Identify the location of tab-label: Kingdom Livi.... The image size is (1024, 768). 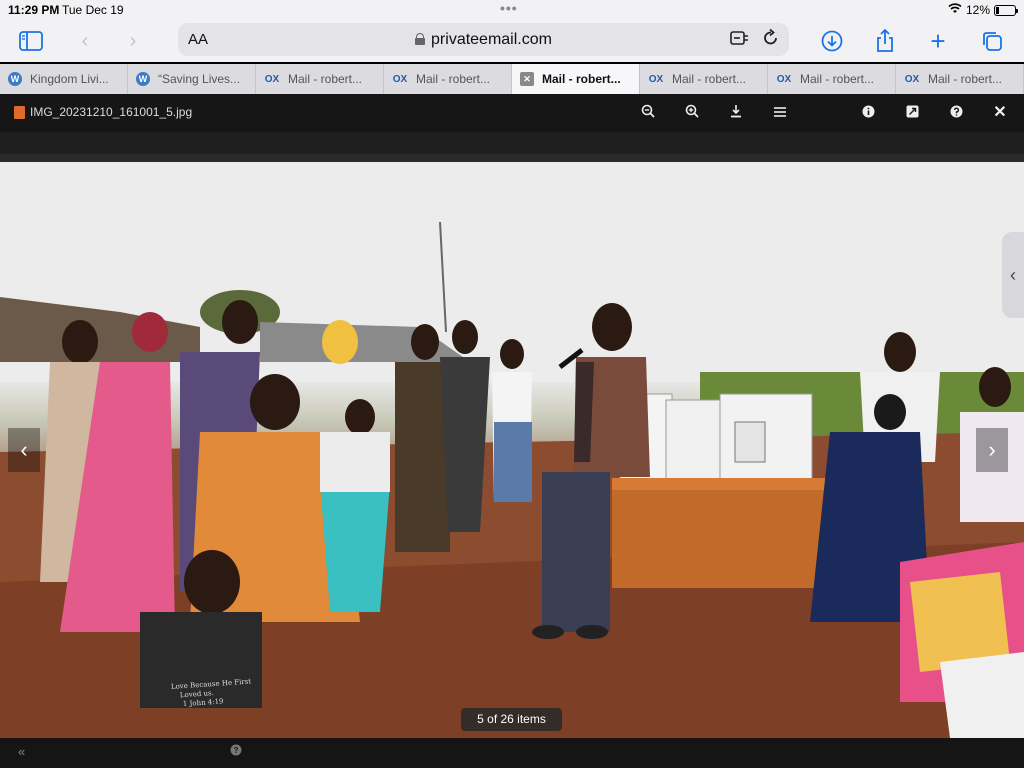
(69, 79).